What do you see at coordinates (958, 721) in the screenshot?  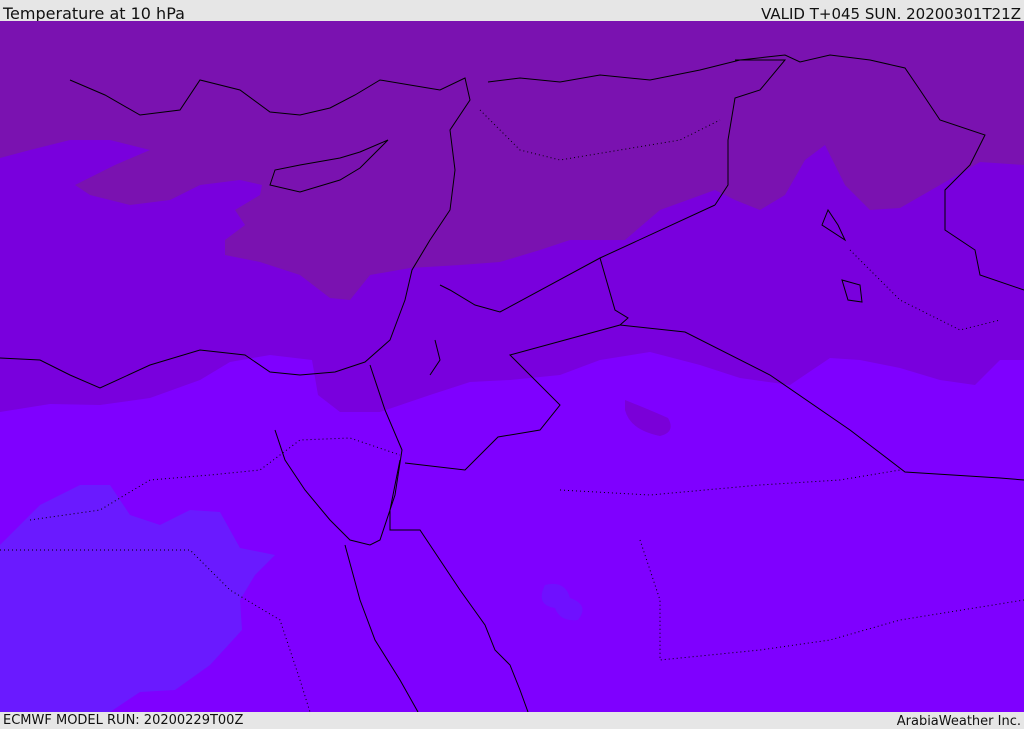 I see `credit-text: ArabiaWeather Inc.` at bounding box center [958, 721].